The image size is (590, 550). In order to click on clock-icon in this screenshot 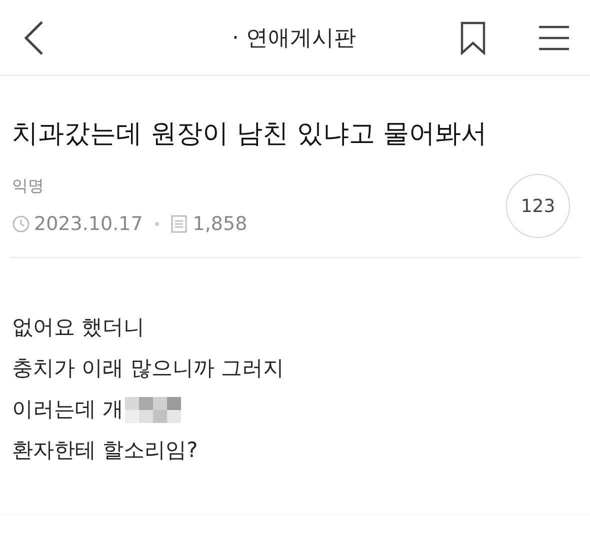, I will do `click(21, 224)`.